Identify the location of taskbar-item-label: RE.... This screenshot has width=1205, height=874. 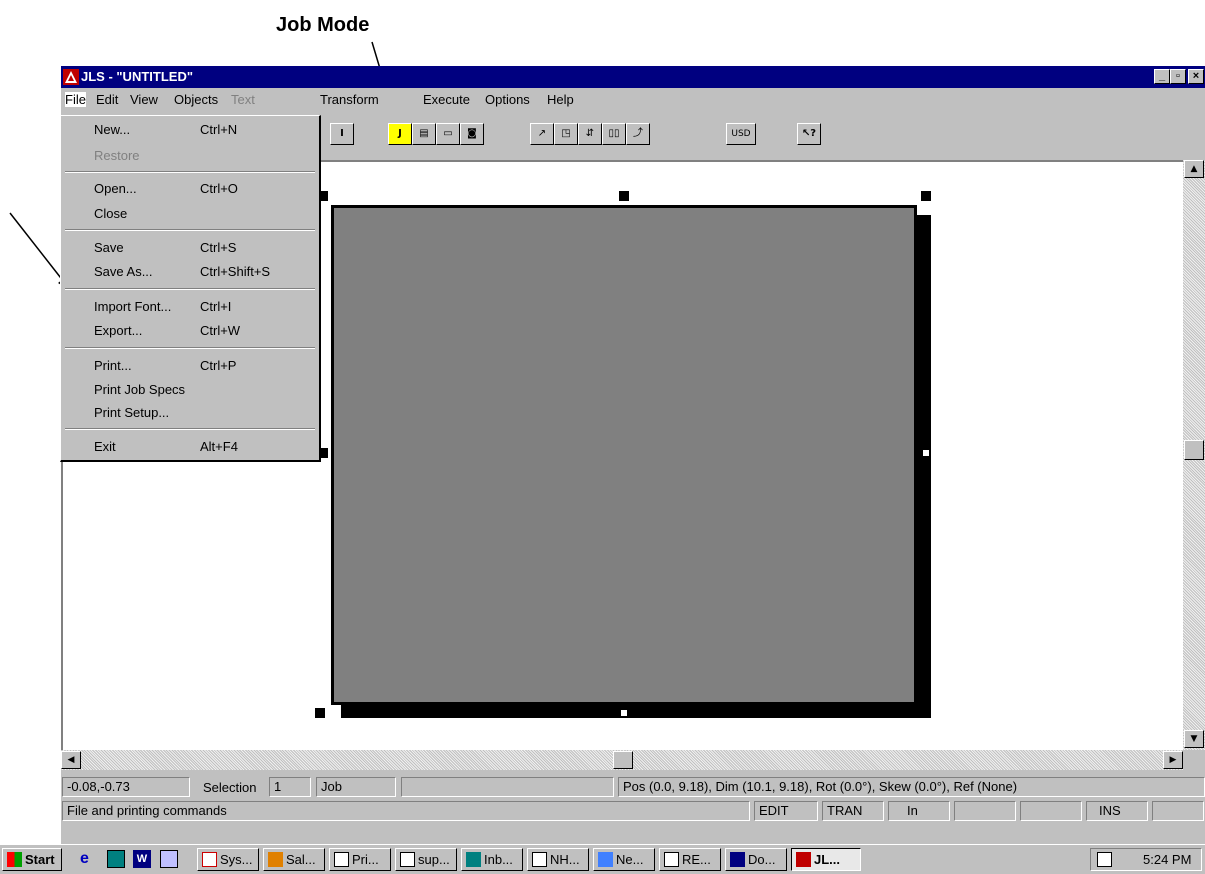
(696, 859).